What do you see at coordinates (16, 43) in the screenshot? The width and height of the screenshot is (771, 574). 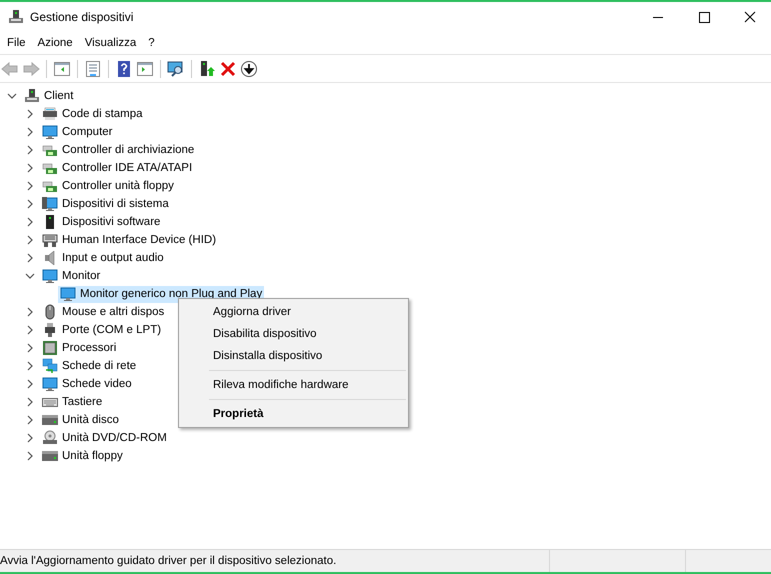 I see `menu-item: File` at bounding box center [16, 43].